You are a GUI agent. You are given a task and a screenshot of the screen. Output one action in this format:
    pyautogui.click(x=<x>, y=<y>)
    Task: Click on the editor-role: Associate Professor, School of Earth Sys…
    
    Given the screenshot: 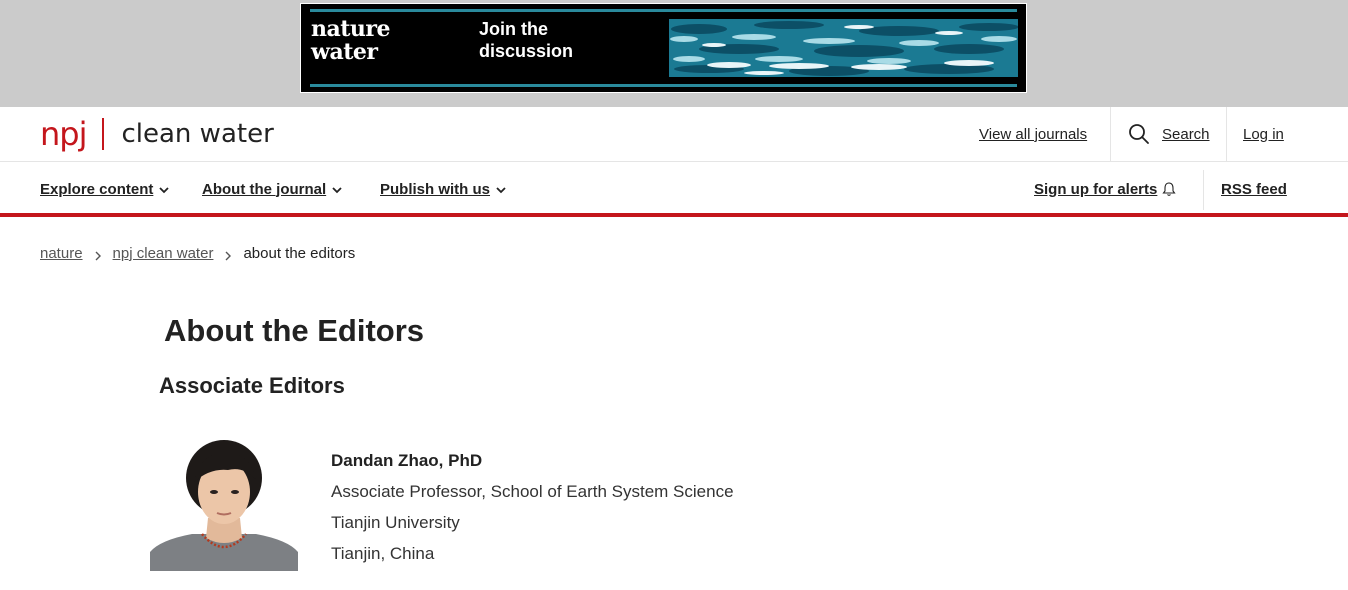 What is the action you would take?
    pyautogui.click(x=532, y=491)
    